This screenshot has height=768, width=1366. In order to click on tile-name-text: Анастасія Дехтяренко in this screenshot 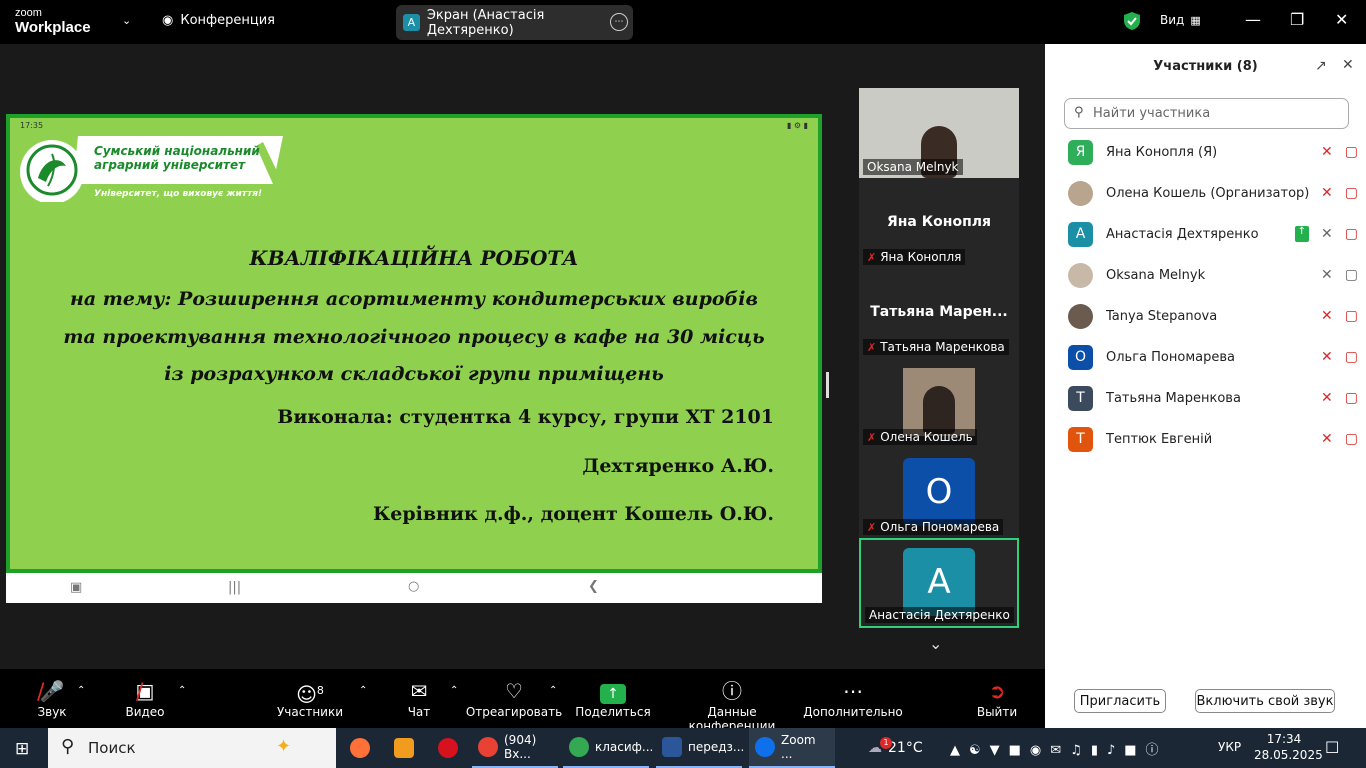, I will do `click(939, 615)`.